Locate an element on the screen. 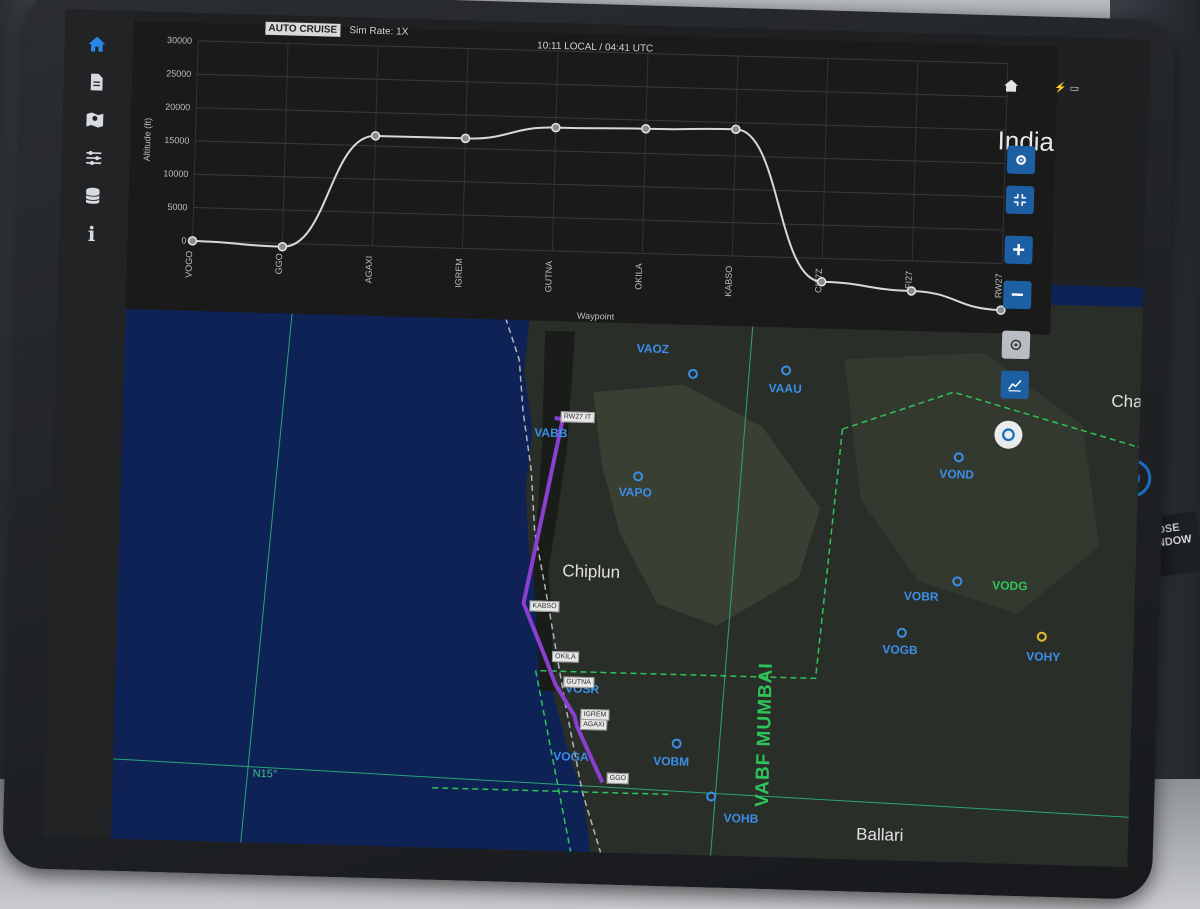 Image resolution: width=1200 pixels, height=909 pixels. y-tick-label: 25000 is located at coordinates (178, 73).